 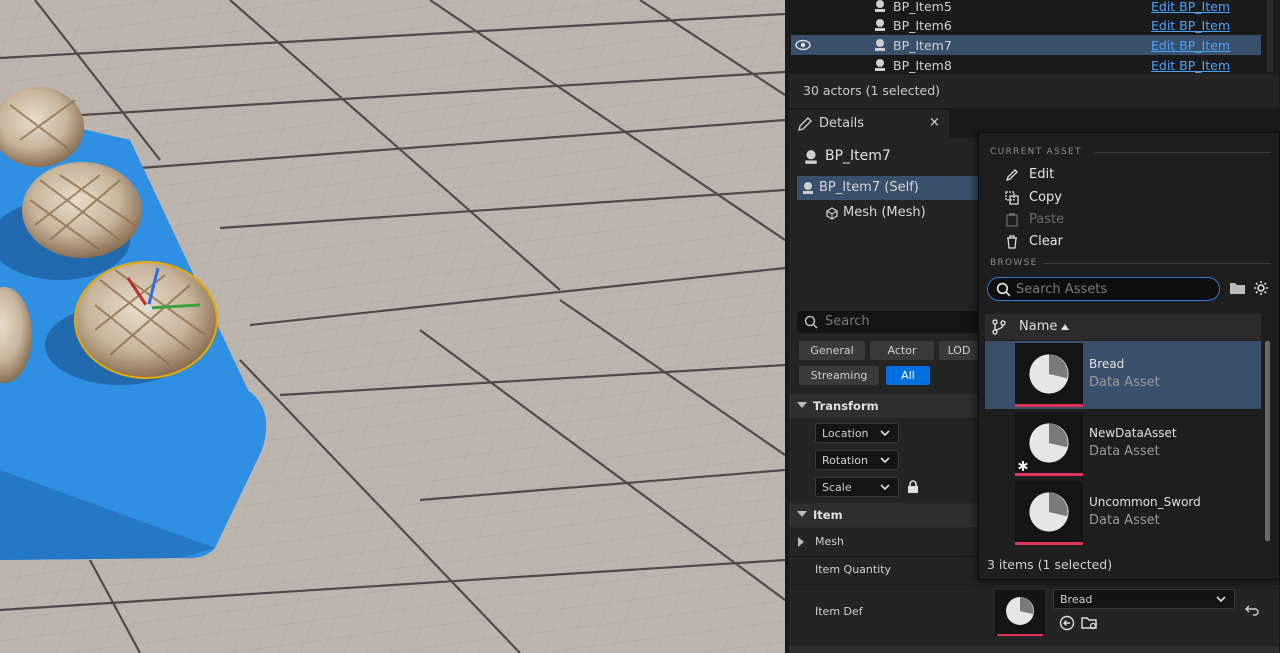 I want to click on asset-list-scrollbar, so click(x=1267, y=441).